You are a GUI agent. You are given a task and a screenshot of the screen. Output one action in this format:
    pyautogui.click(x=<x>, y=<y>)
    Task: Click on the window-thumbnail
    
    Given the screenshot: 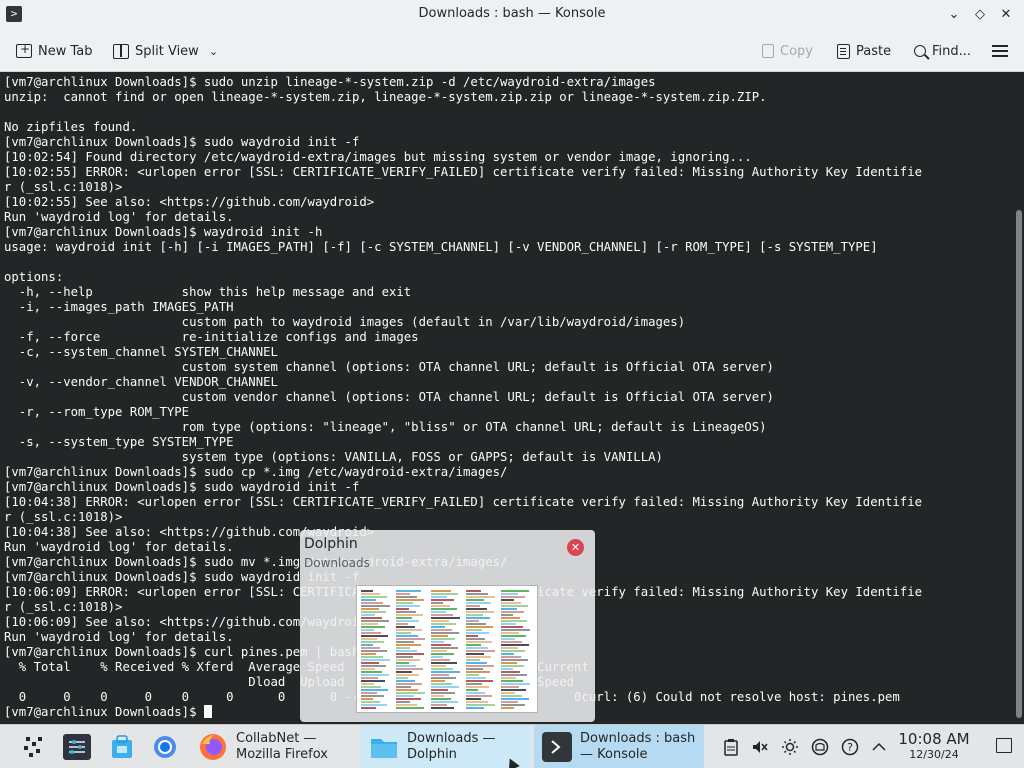 What is the action you would take?
    pyautogui.click(x=447, y=649)
    